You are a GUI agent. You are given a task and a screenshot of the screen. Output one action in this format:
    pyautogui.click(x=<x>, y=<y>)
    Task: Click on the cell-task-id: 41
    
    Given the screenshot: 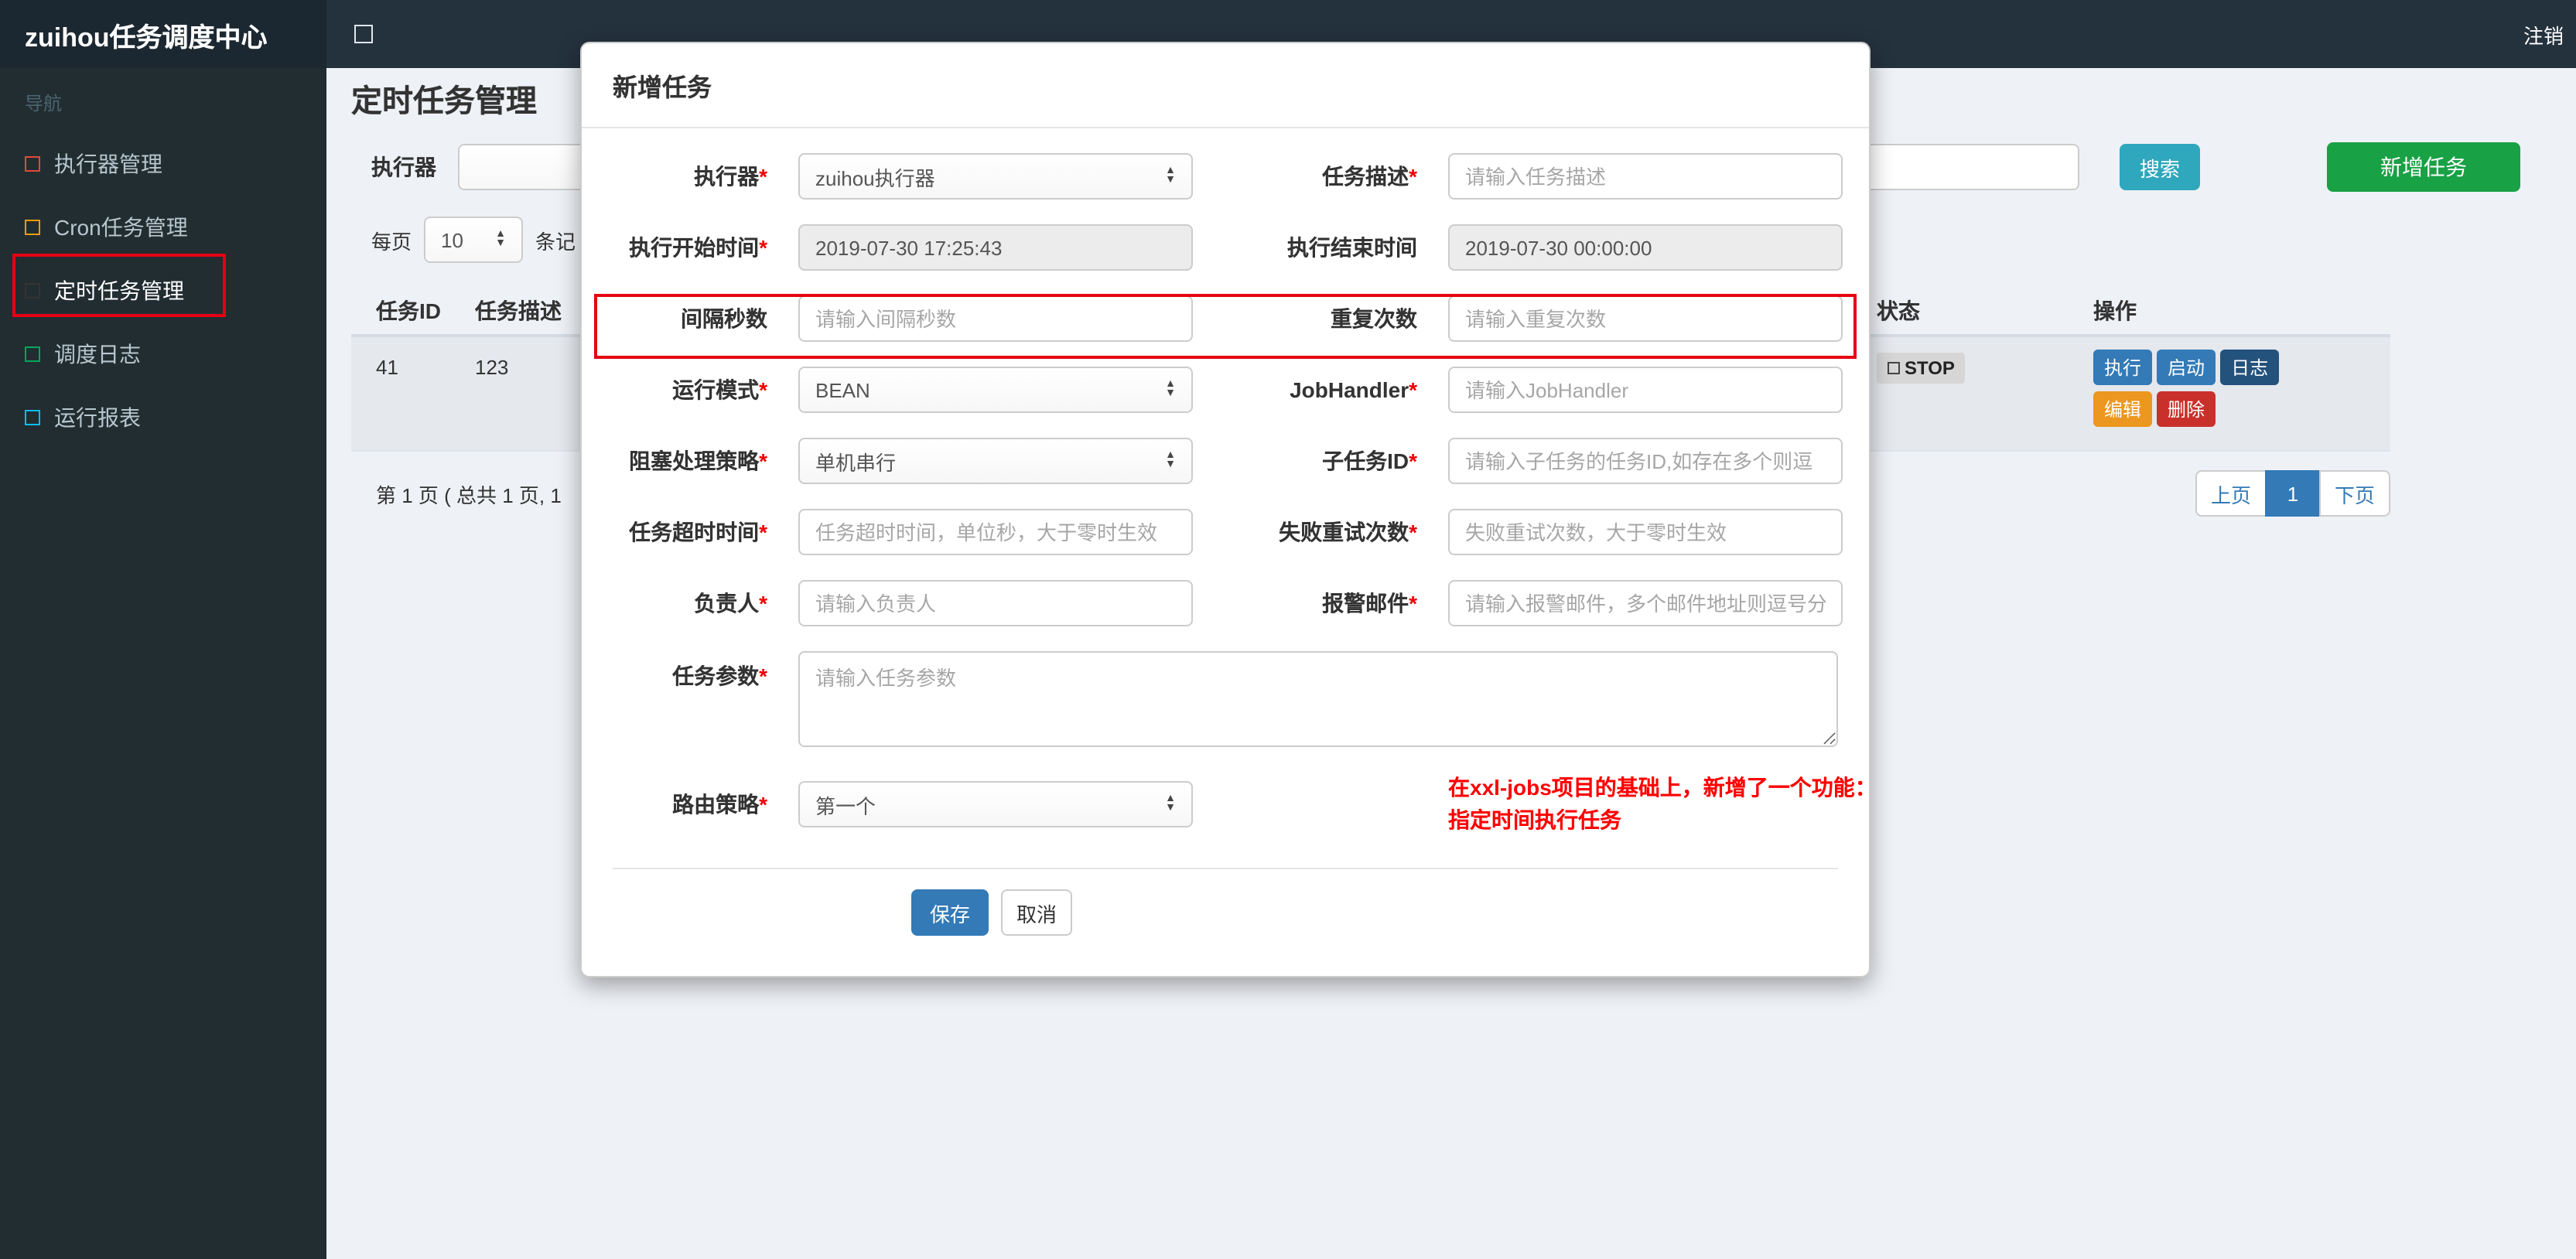 What is the action you would take?
    pyautogui.click(x=387, y=368)
    